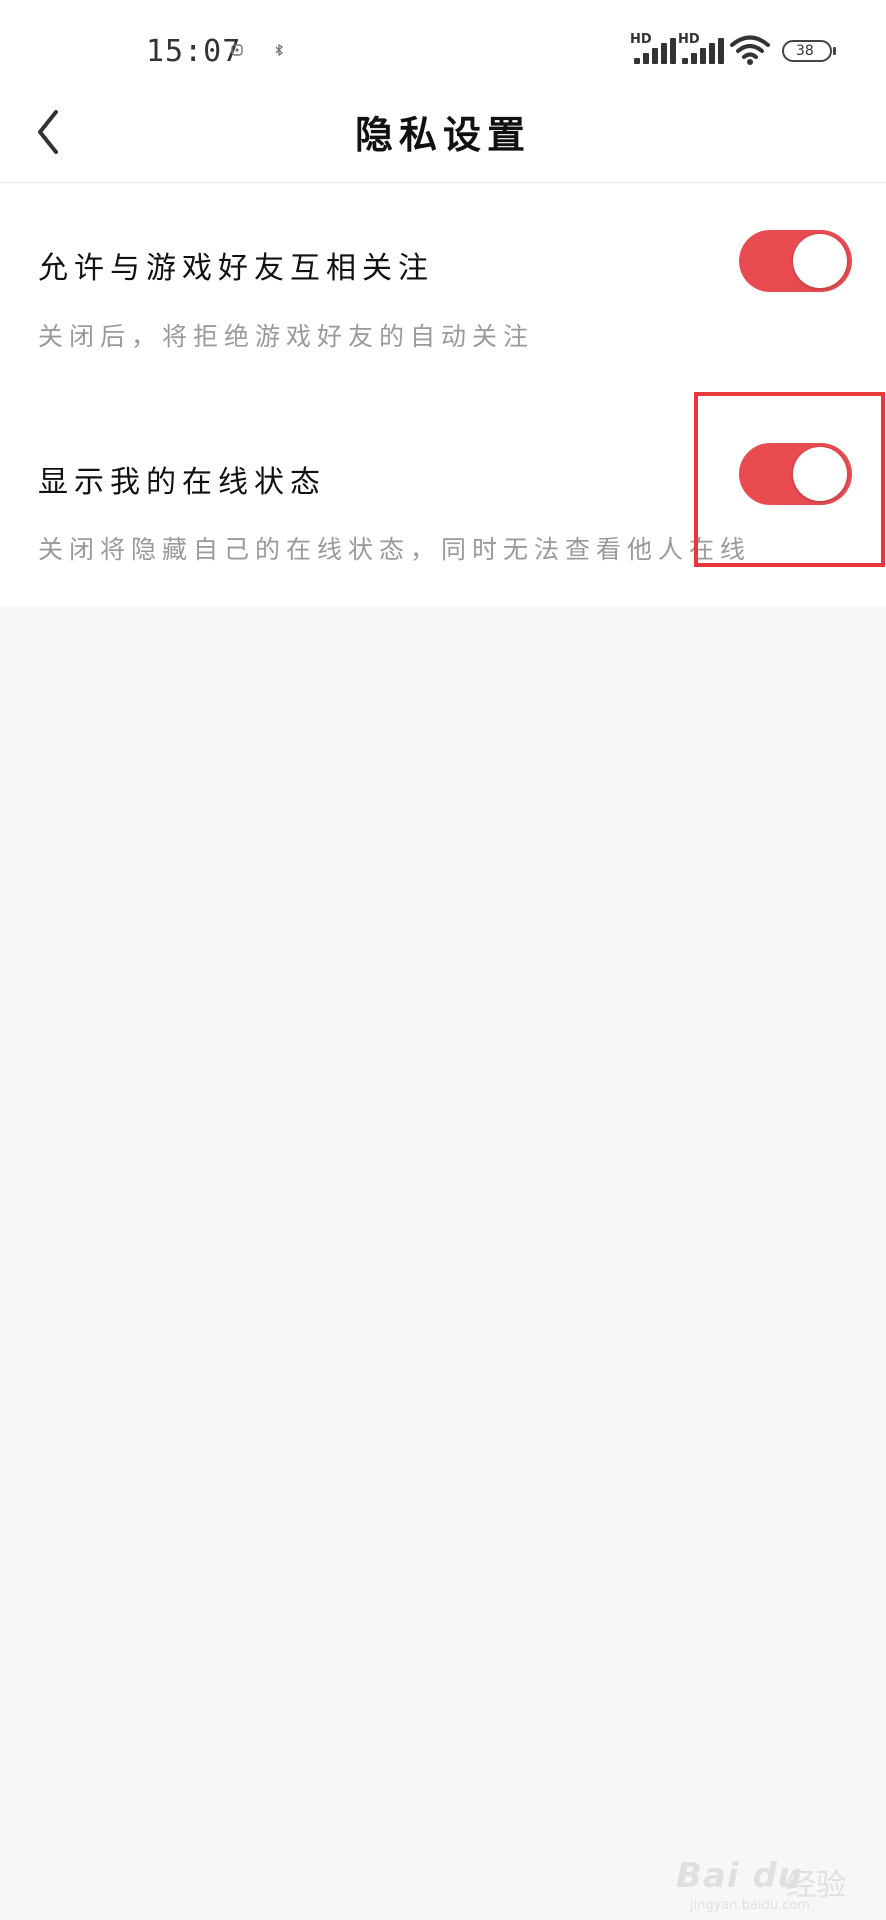  I want to click on nav-header: 隐私设置, so click(443, 141).